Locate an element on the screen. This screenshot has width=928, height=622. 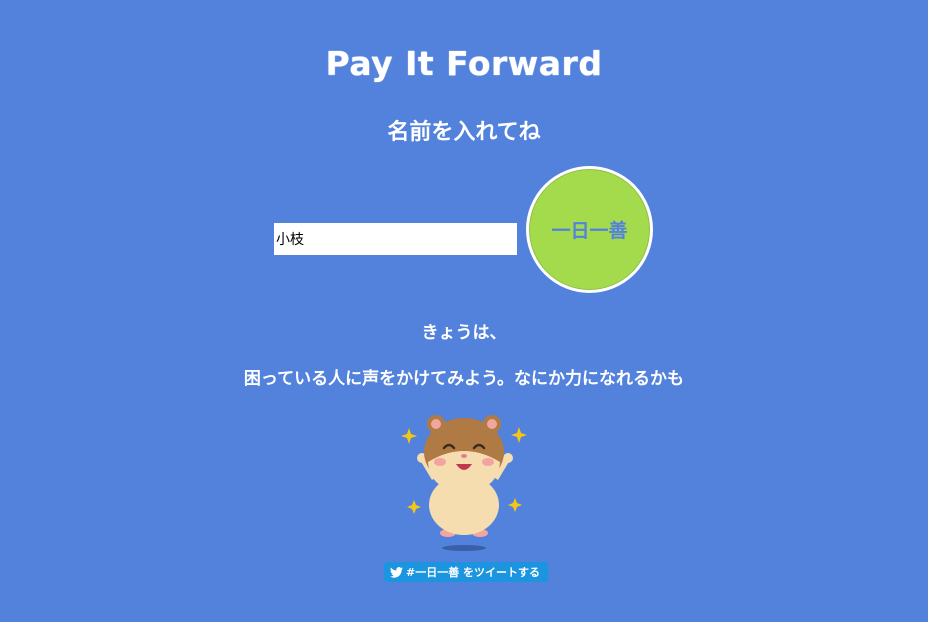
good-deed-button: 一日一善 is located at coordinates (589, 229).